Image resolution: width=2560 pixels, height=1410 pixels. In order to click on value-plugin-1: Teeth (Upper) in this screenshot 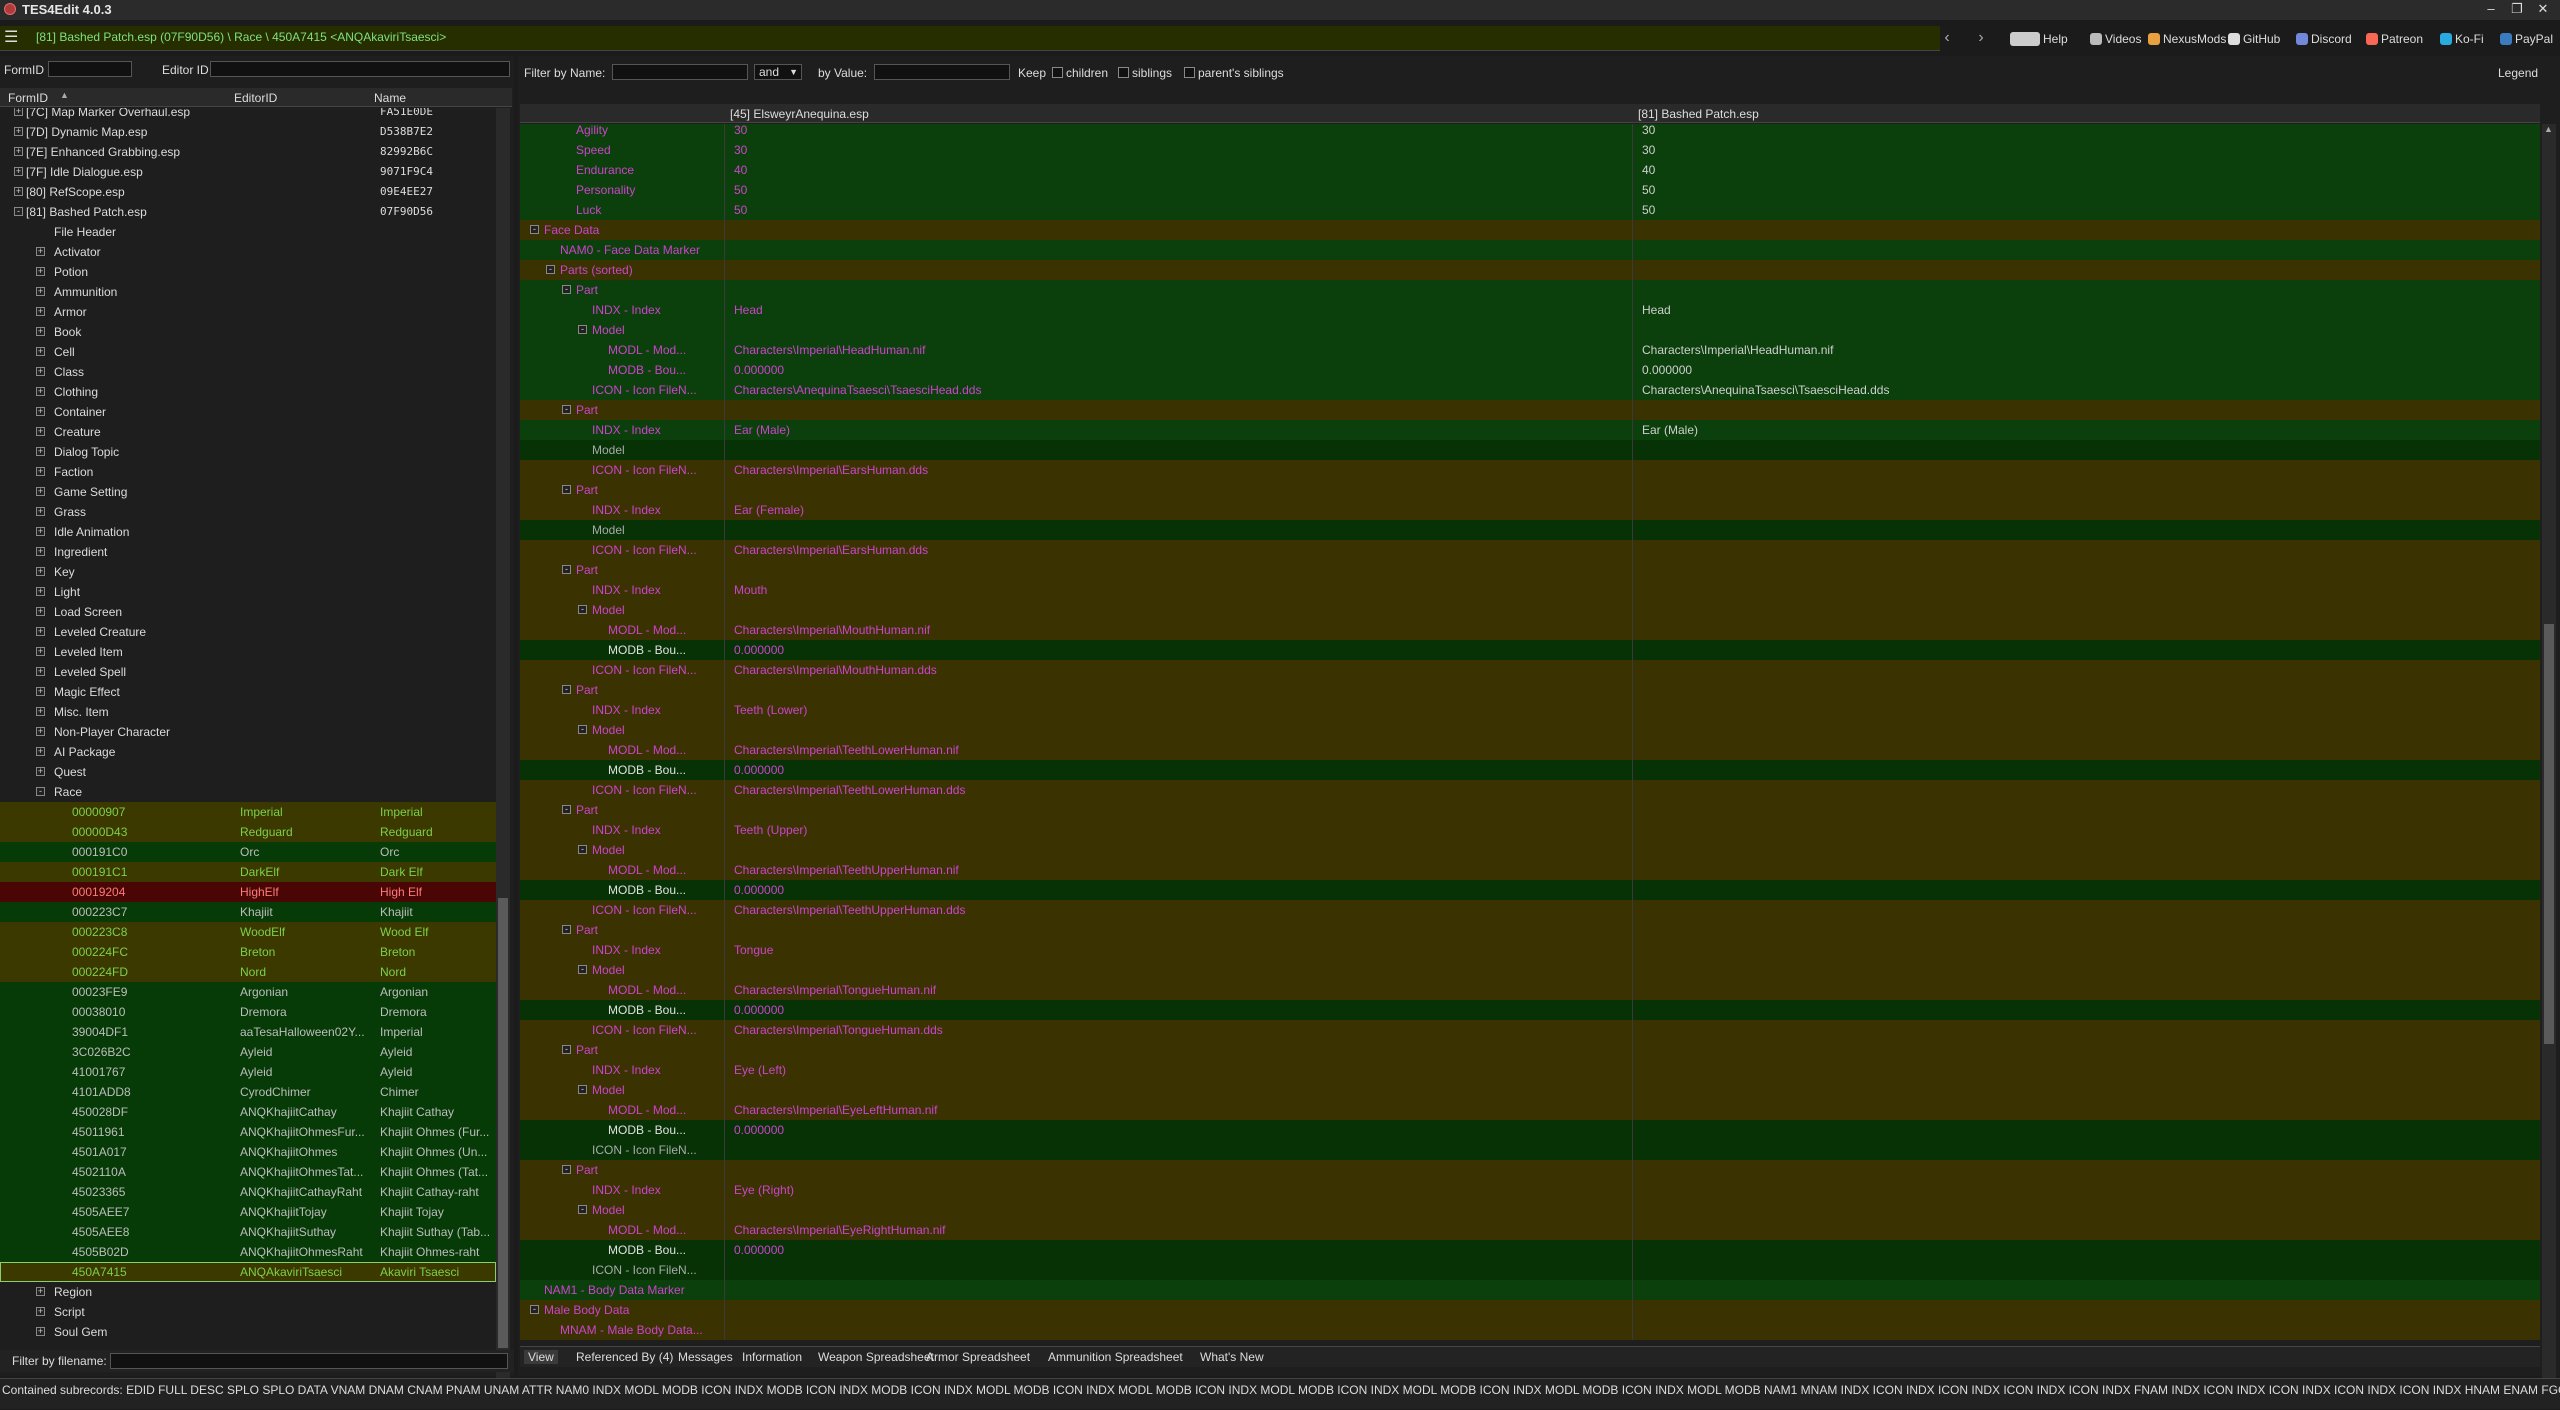, I will do `click(770, 830)`.